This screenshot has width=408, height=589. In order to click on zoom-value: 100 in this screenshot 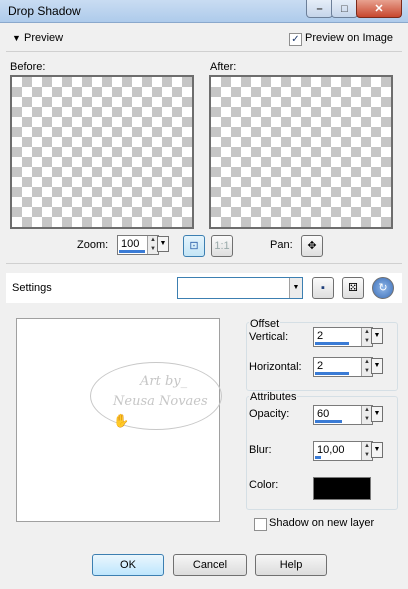, I will do `click(130, 244)`.